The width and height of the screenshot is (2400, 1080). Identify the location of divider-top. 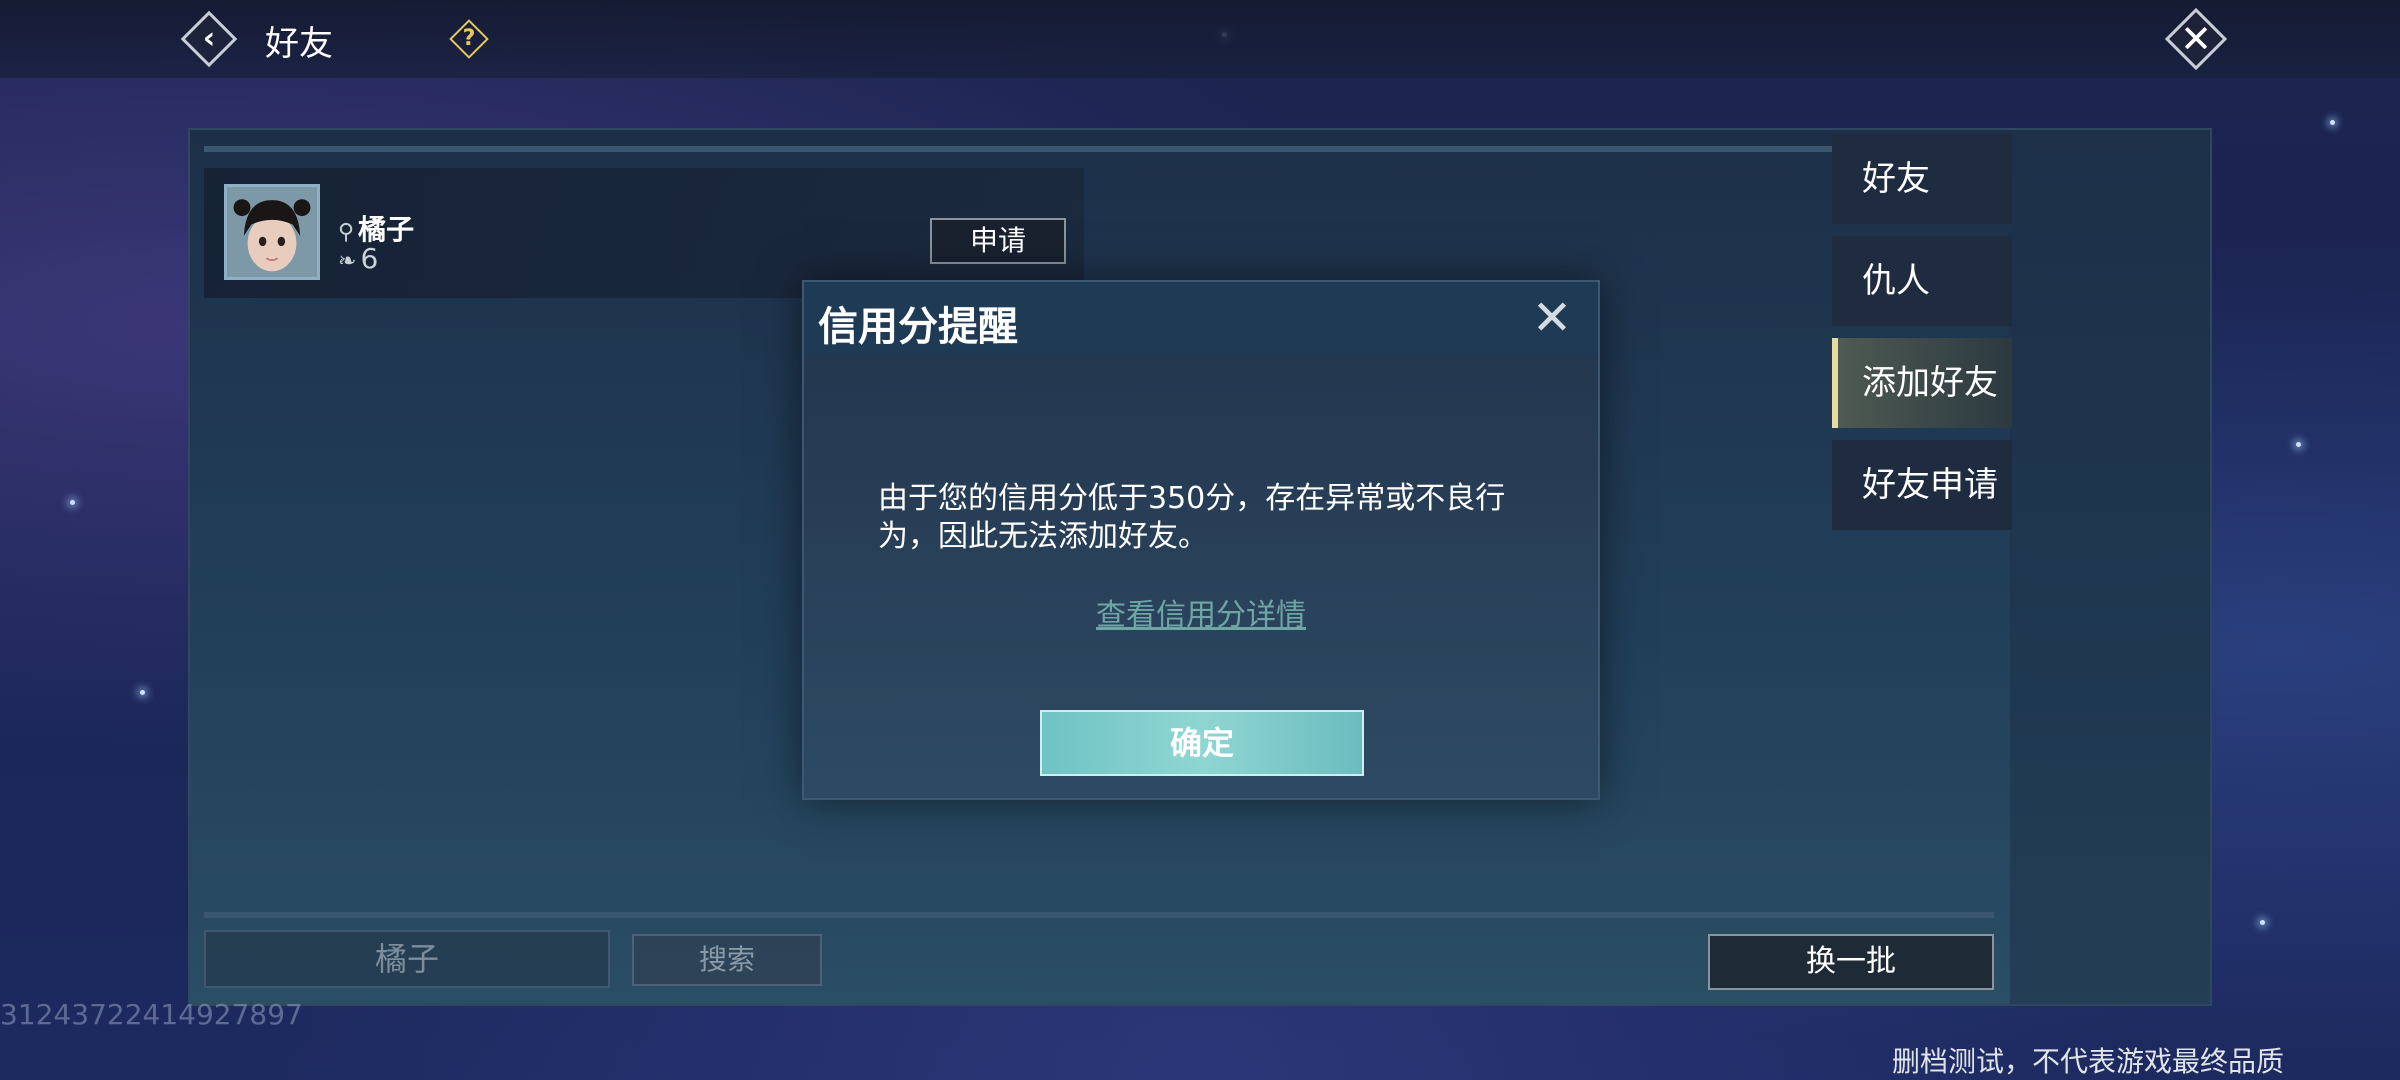
(1099, 149).